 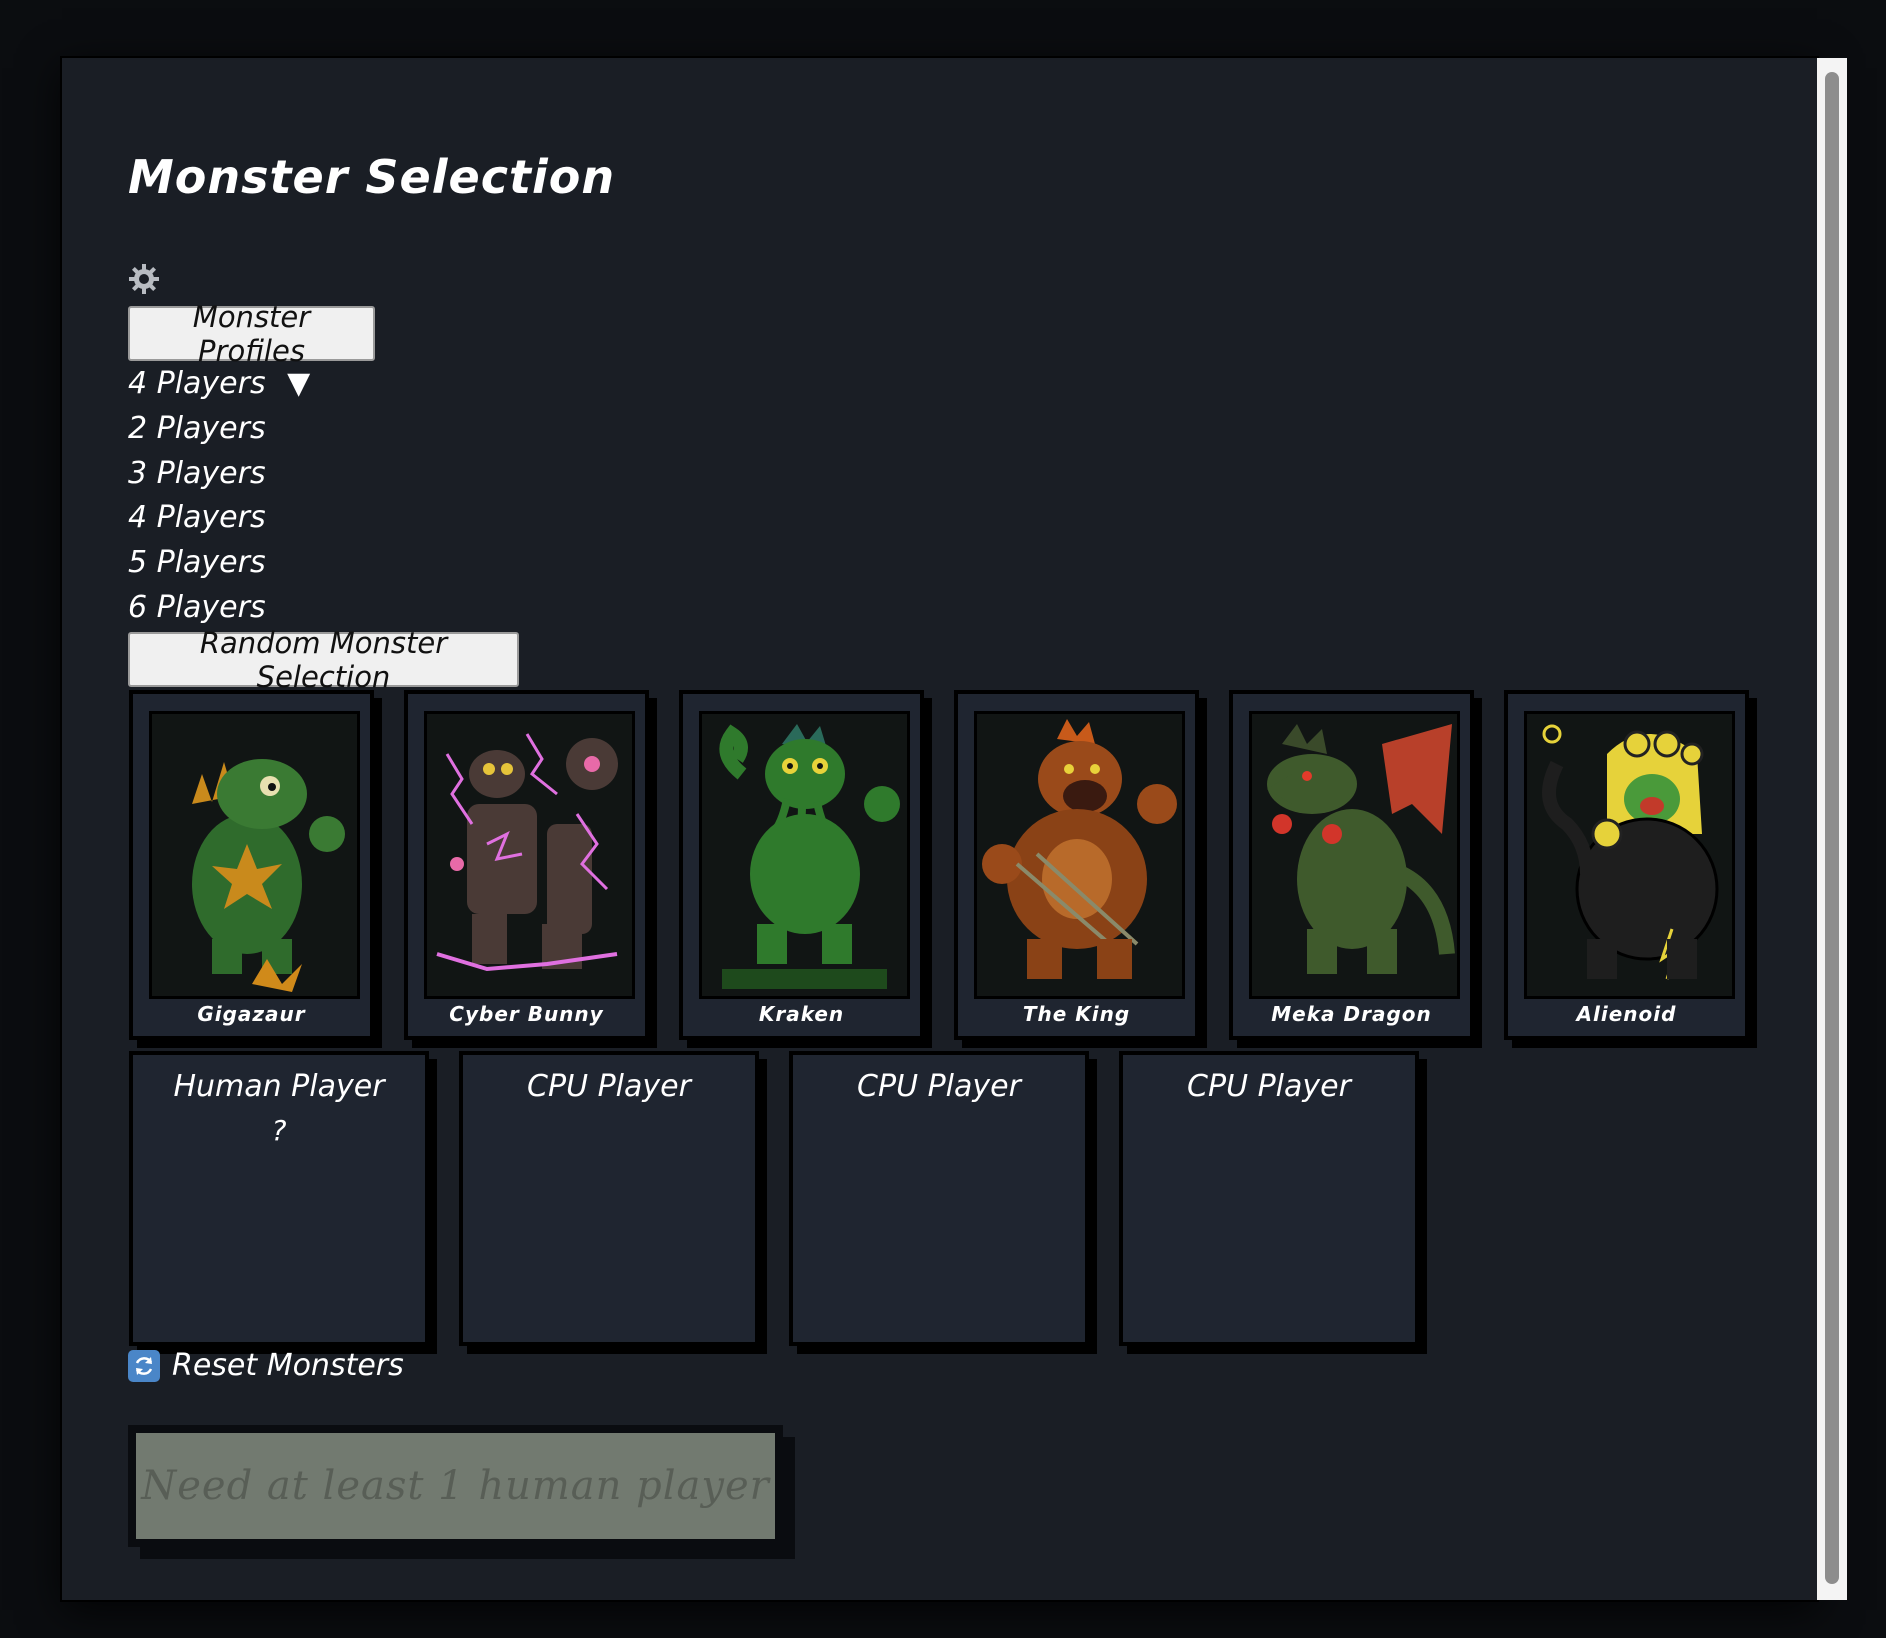 What do you see at coordinates (609, 1198) in the screenshot?
I see `player-slot-2: CPU Player` at bounding box center [609, 1198].